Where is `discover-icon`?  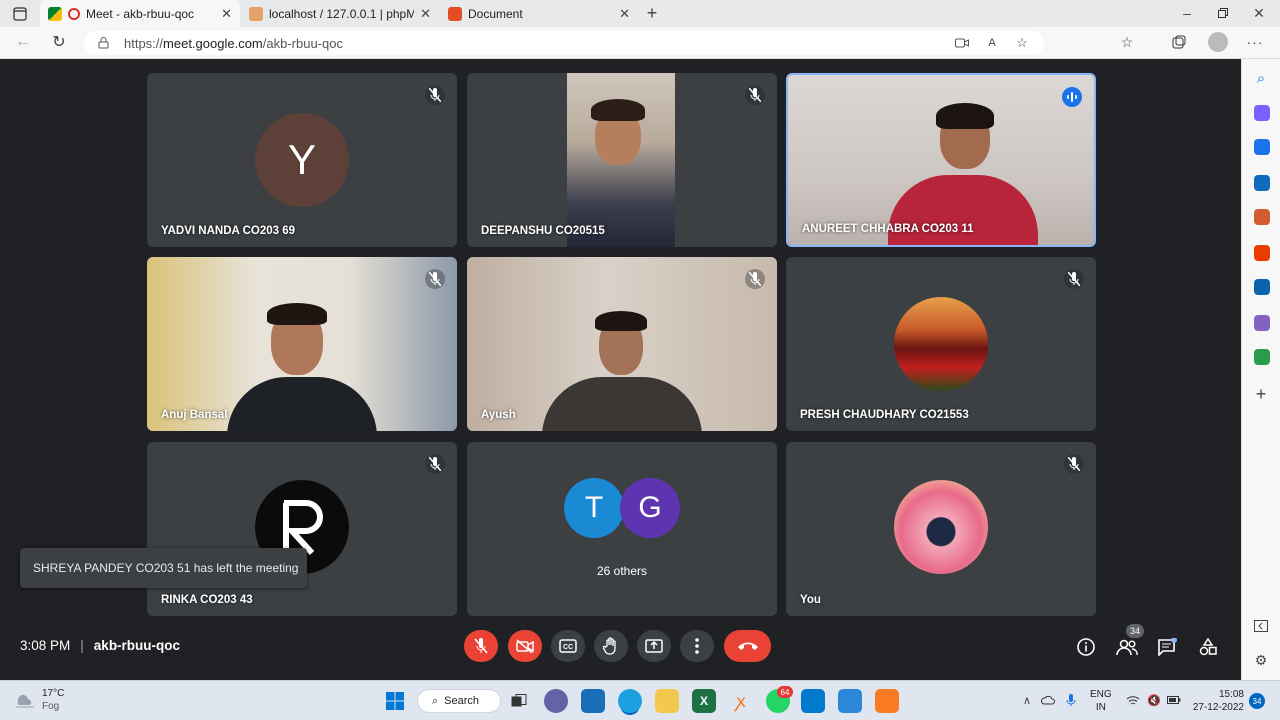
discover-icon is located at coordinates (1262, 113).